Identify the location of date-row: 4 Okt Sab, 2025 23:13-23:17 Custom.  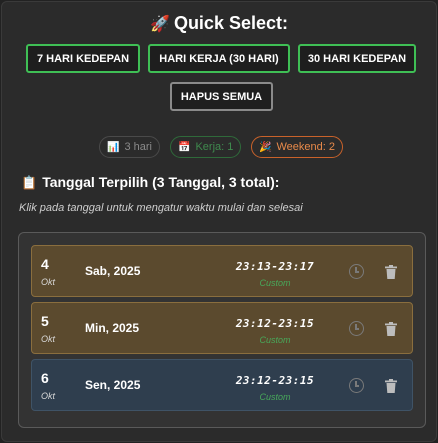
(222, 271).